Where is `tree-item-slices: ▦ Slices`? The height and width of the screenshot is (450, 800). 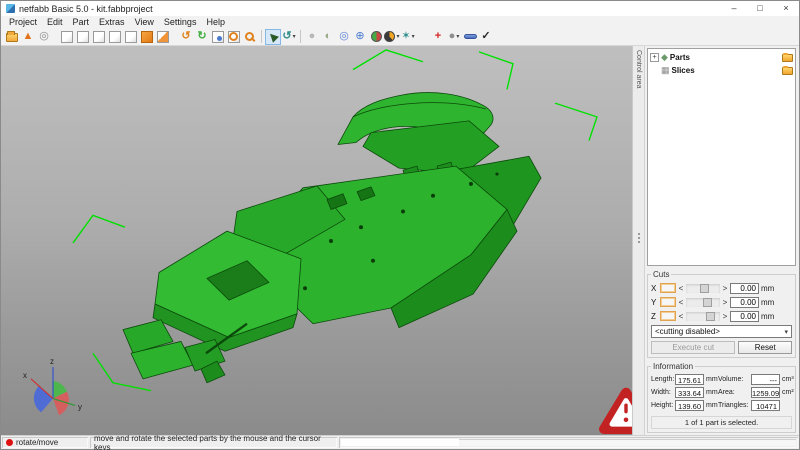
tree-item-slices: ▦ Slices is located at coordinates (721, 70).